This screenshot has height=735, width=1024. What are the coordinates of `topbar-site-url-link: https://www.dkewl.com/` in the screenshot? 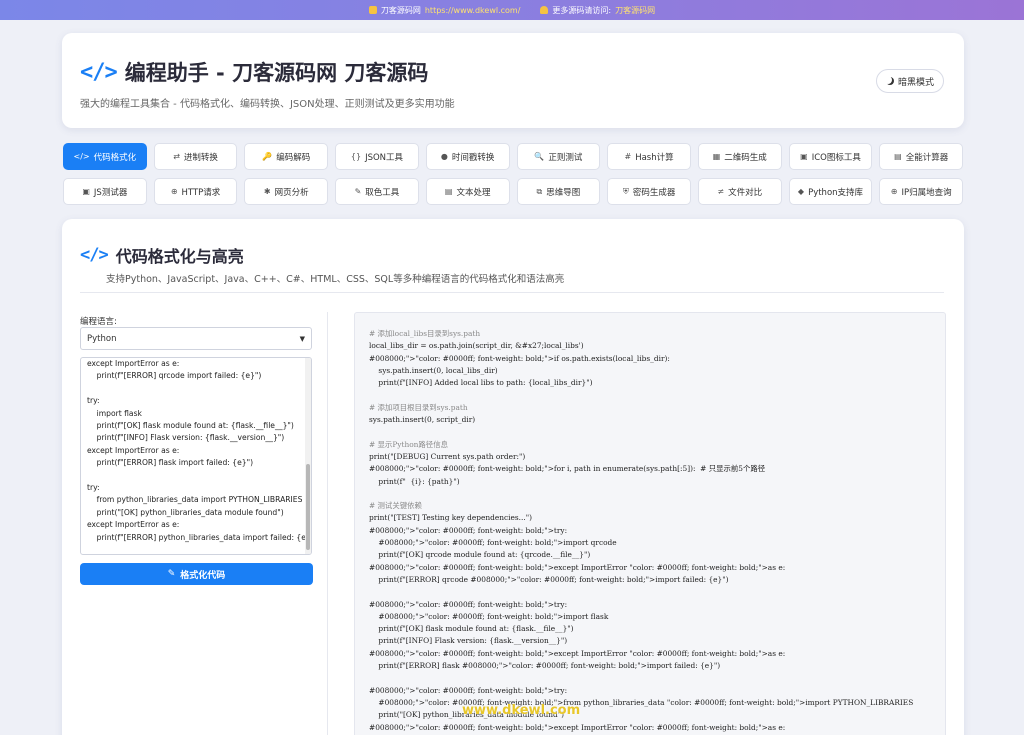 It's located at (473, 10).